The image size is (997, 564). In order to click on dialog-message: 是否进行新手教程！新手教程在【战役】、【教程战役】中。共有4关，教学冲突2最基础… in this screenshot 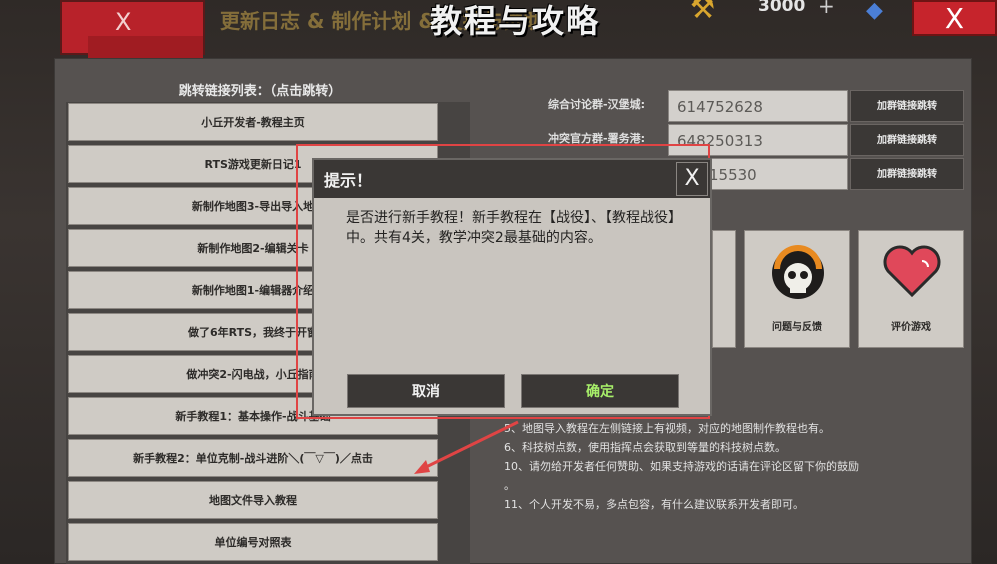, I will do `click(514, 228)`.